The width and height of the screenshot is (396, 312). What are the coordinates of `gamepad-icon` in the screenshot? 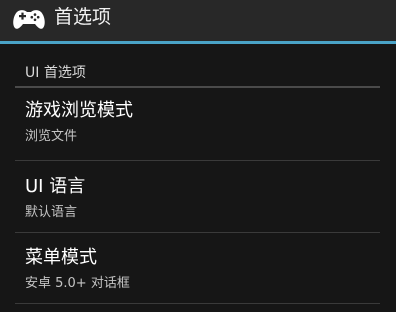 It's located at (29, 18).